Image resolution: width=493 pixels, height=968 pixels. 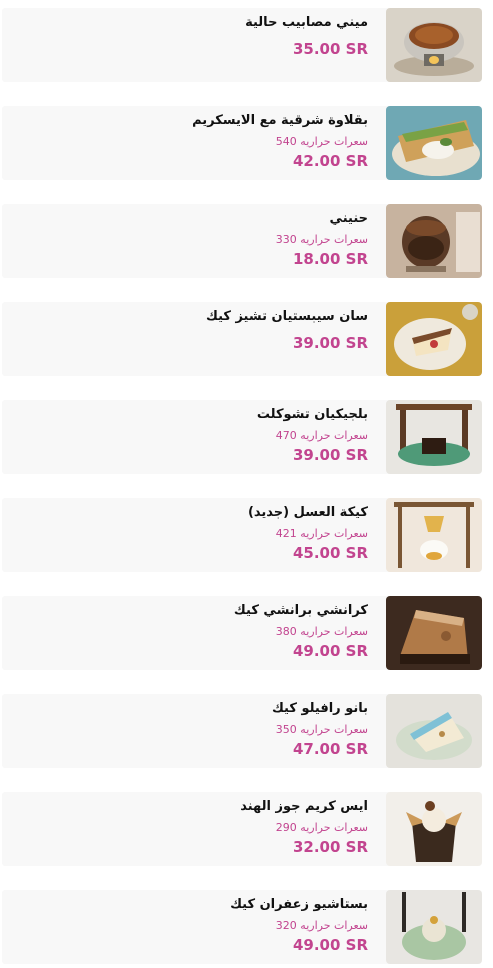 I want to click on baklava-icecream-photo, so click(x=434, y=143).